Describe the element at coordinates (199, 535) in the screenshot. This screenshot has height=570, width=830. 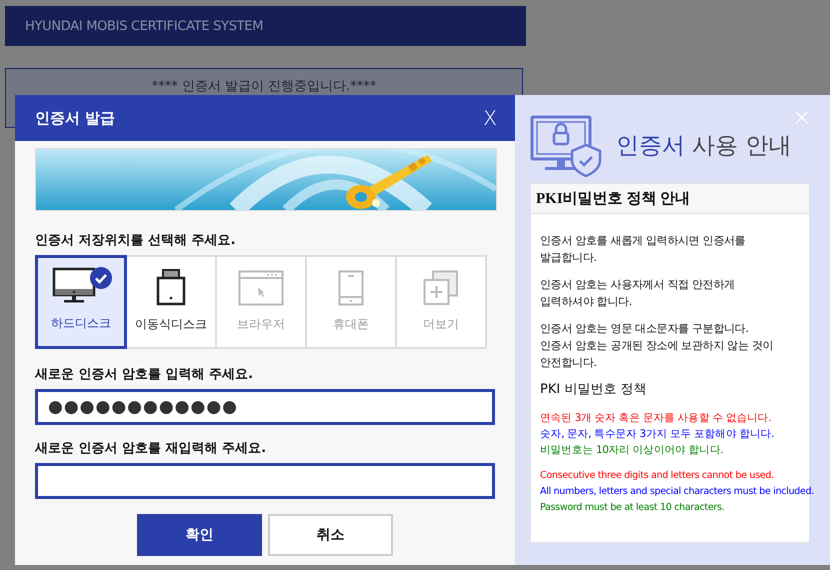
I see `confirm-button: 확인` at that location.